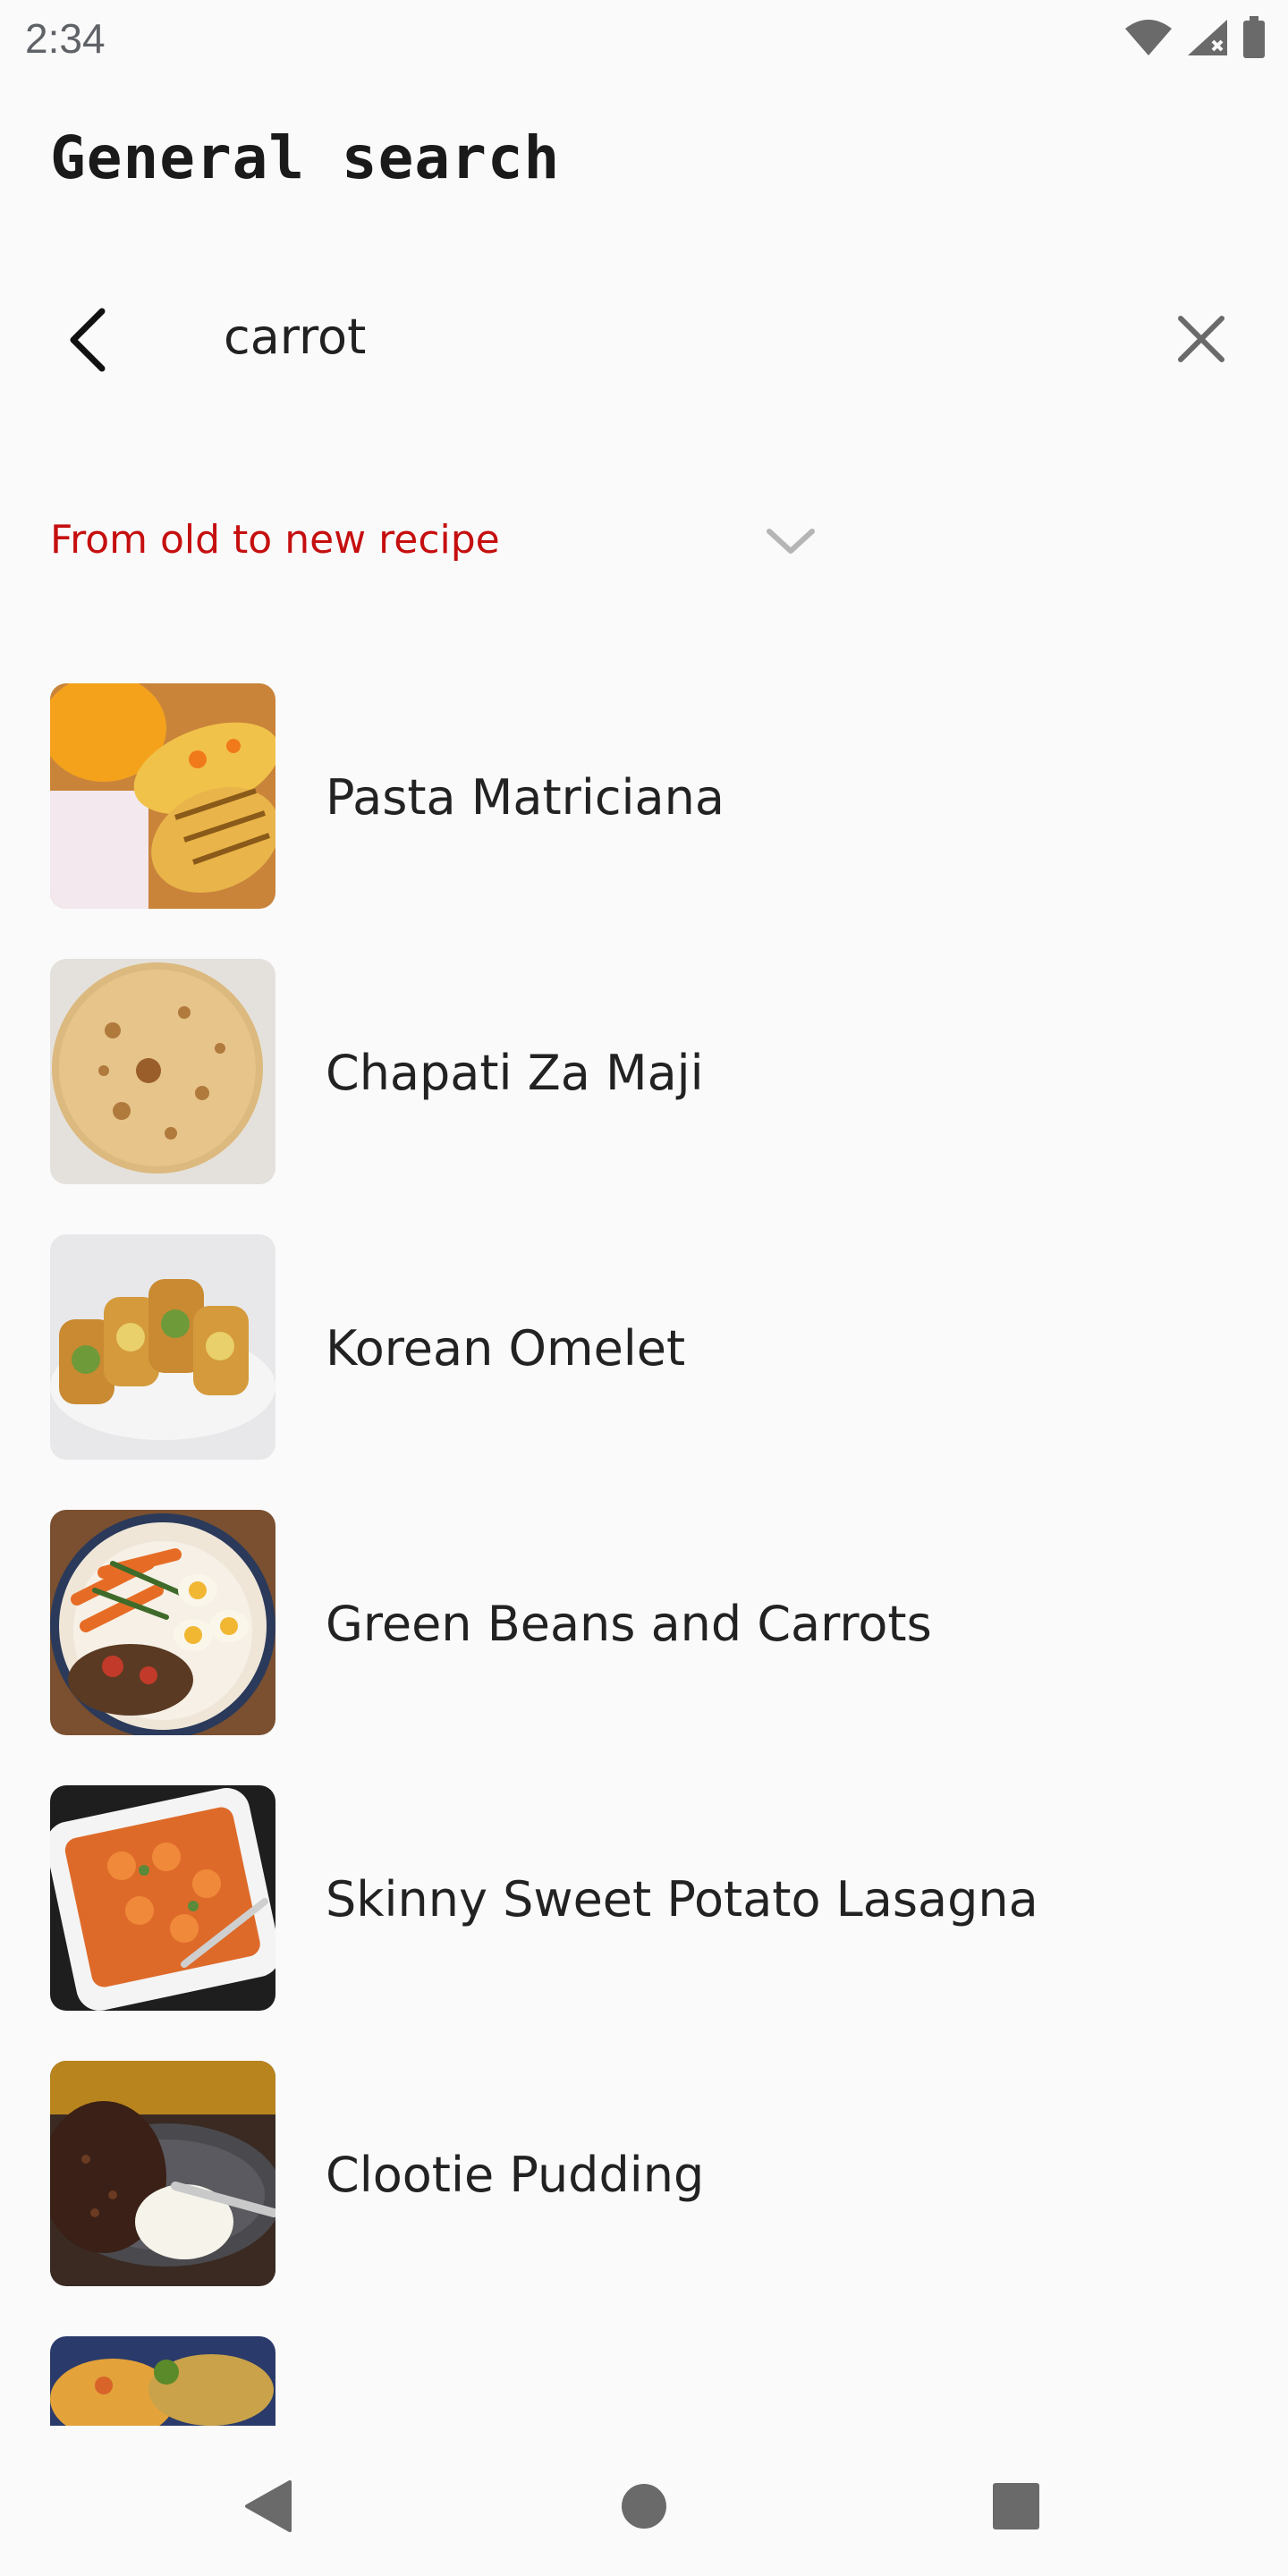 Image resolution: width=1288 pixels, height=2576 pixels. I want to click on status-time: 2:34, so click(65, 38).